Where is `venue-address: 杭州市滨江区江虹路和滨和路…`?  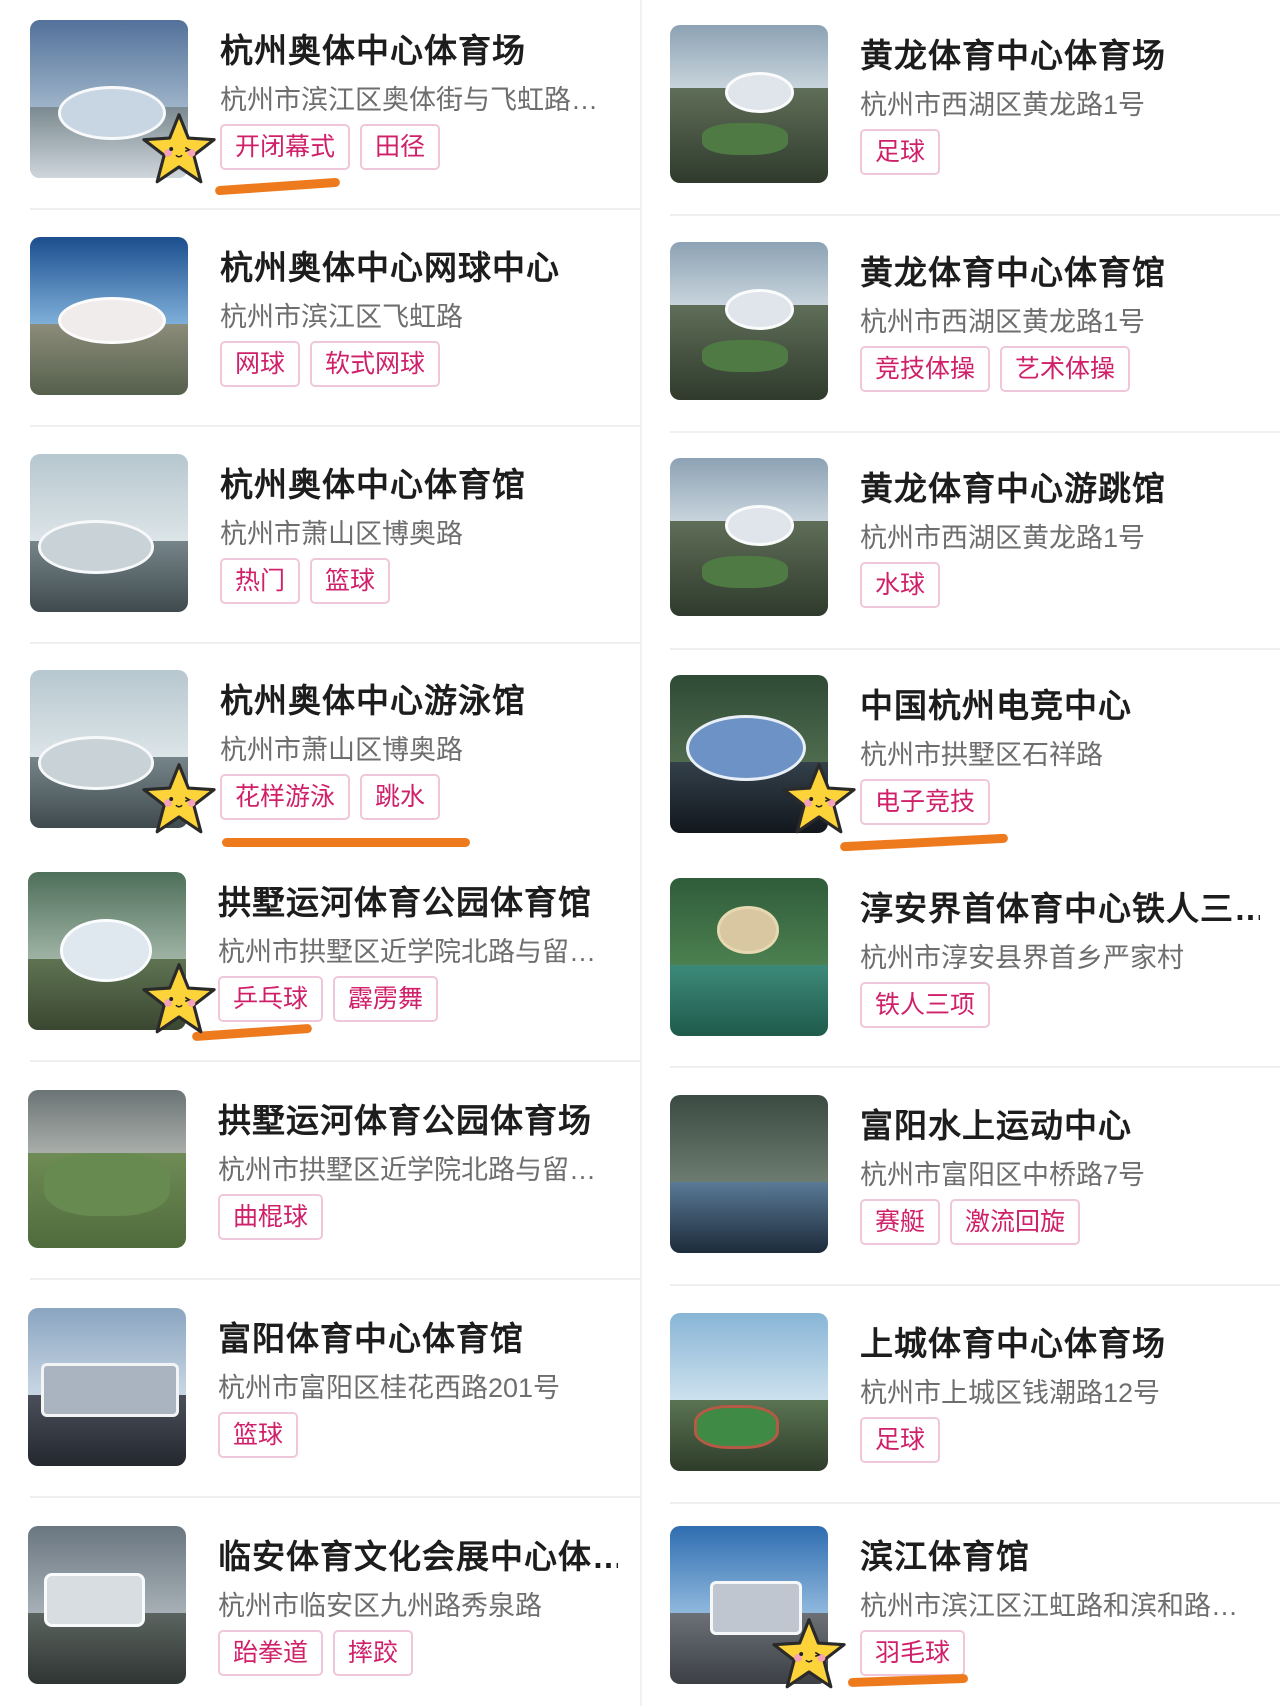 venue-address: 杭州市滨江区江虹路和滨和路… is located at coordinates (1049, 1606).